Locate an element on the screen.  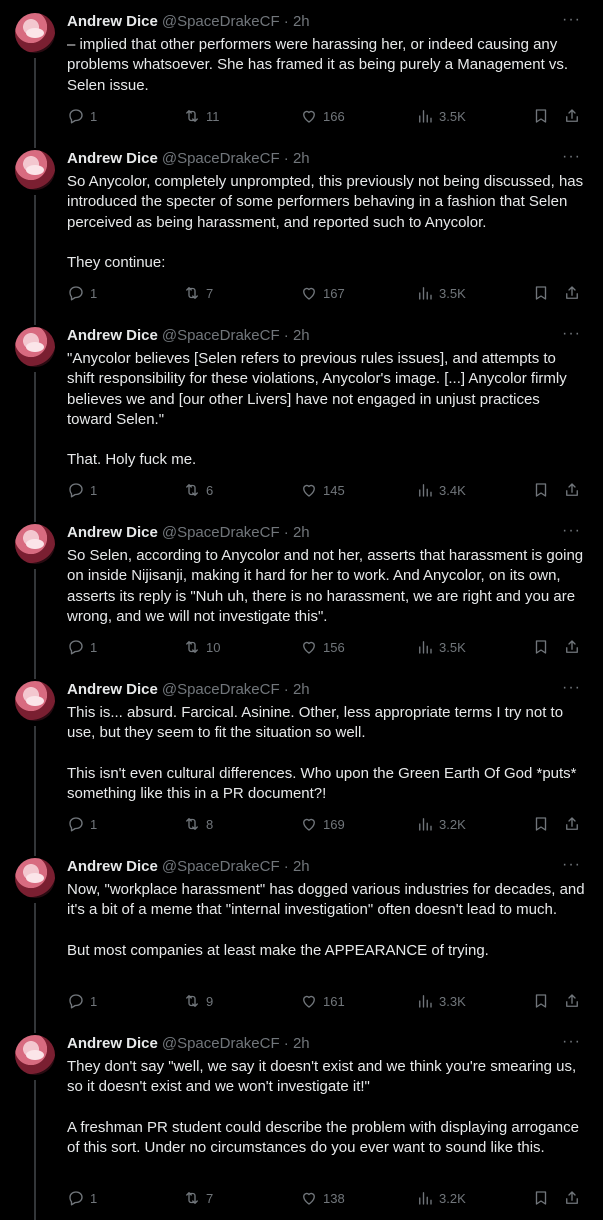
views-button: 3.3K is located at coordinates (441, 1001).